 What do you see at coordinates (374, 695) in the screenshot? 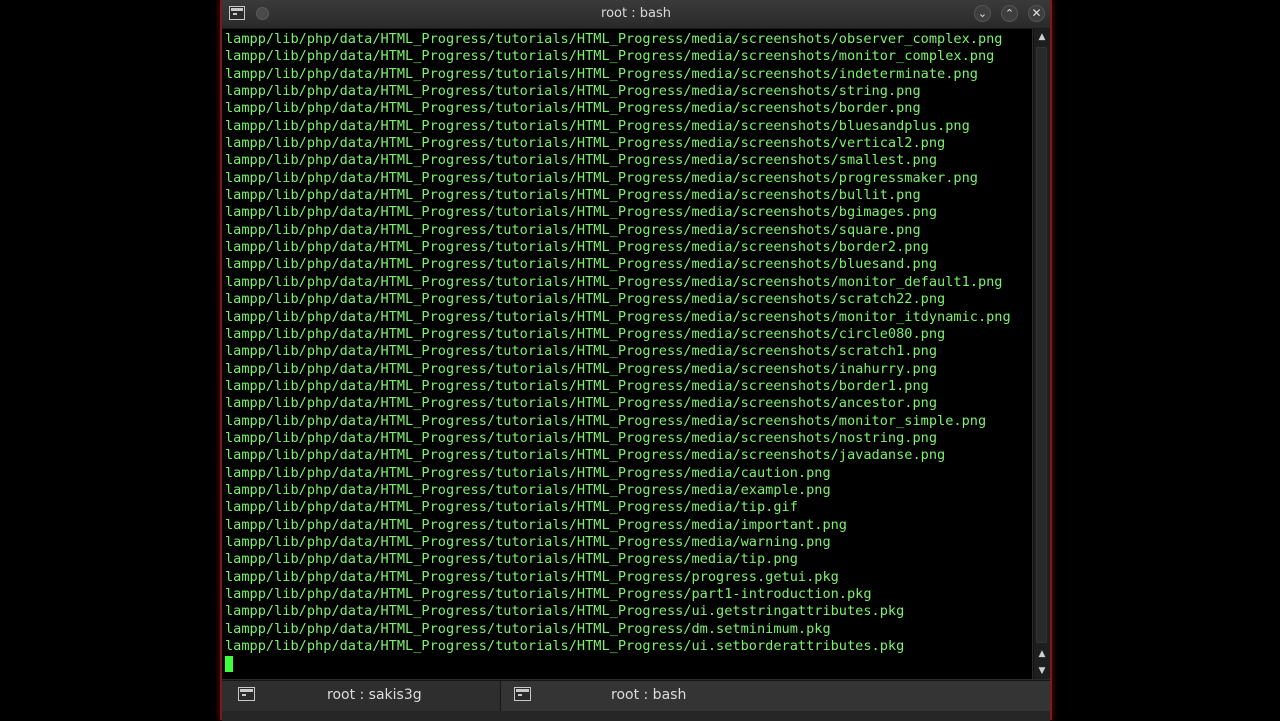
I see `tab-label: root : sakis3g` at bounding box center [374, 695].